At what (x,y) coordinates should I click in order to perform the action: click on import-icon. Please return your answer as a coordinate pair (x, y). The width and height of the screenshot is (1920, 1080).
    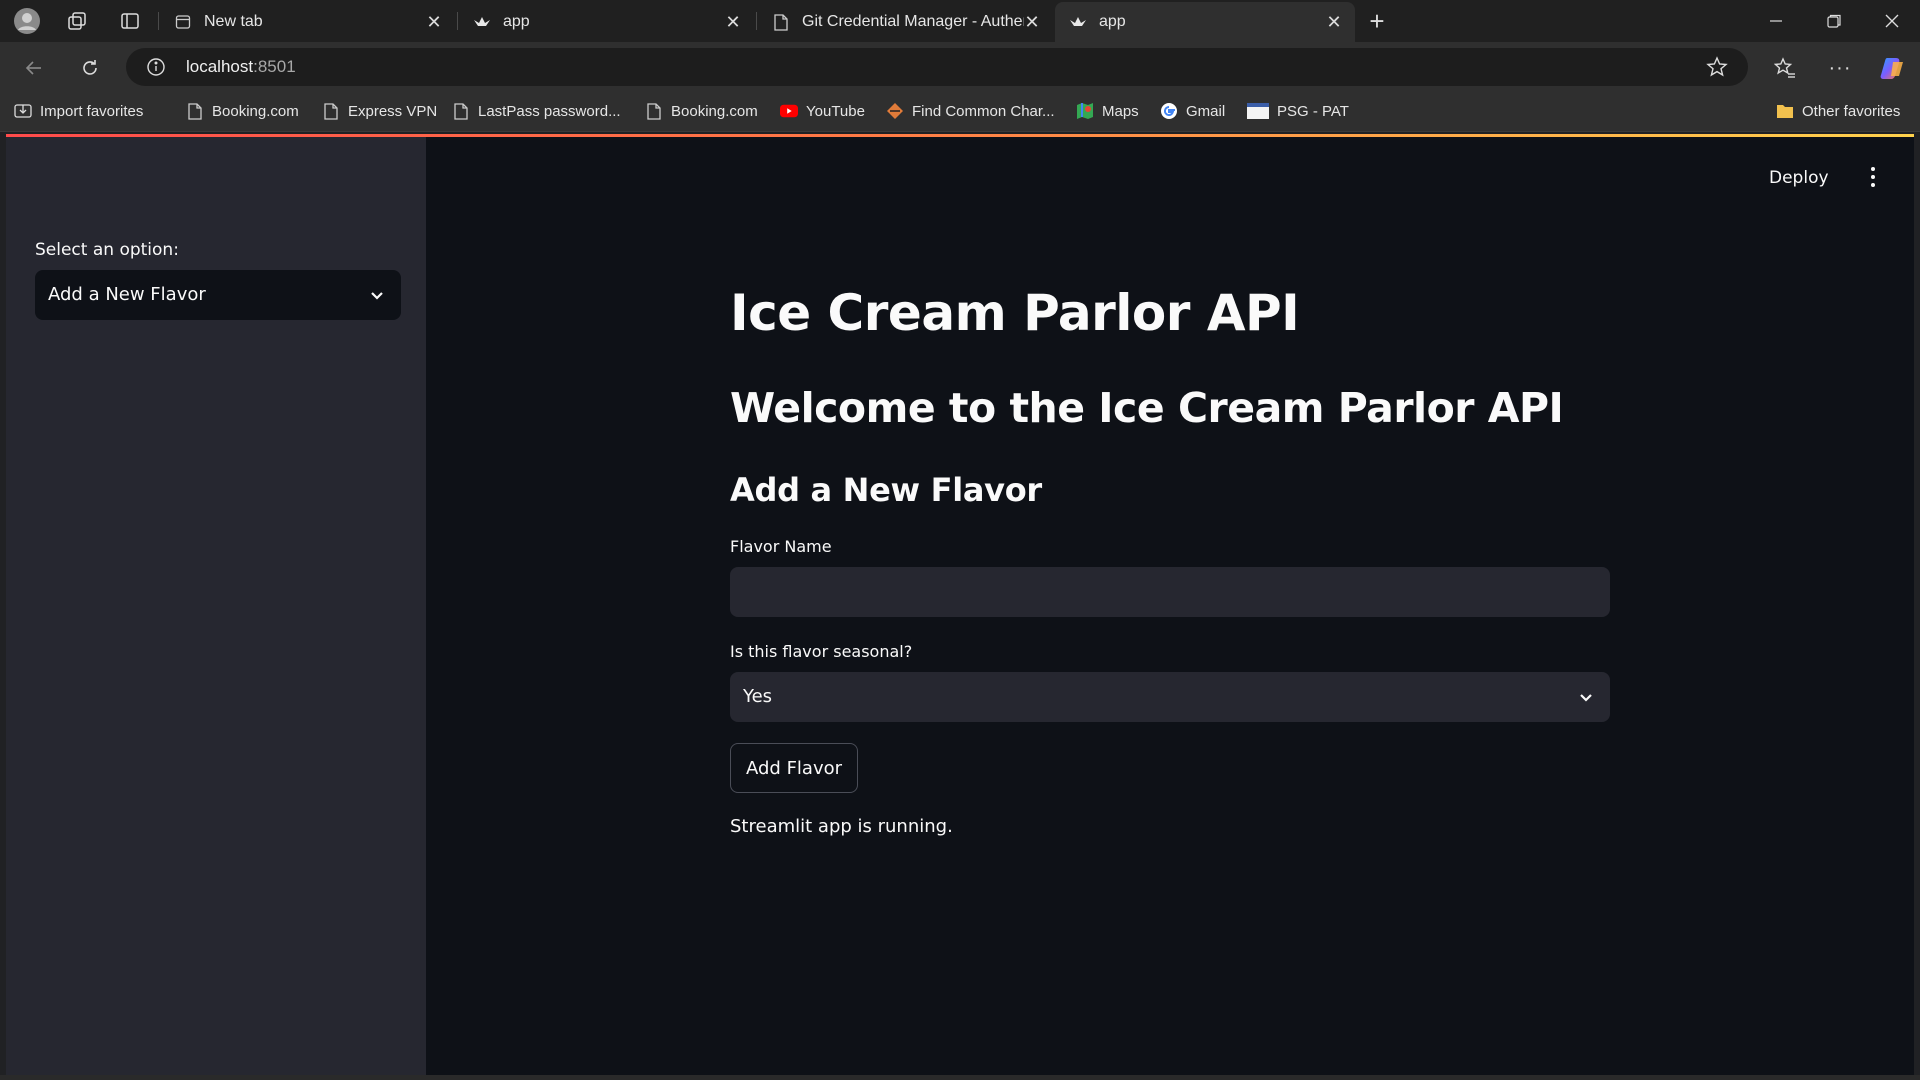
    Looking at the image, I should click on (23, 111).